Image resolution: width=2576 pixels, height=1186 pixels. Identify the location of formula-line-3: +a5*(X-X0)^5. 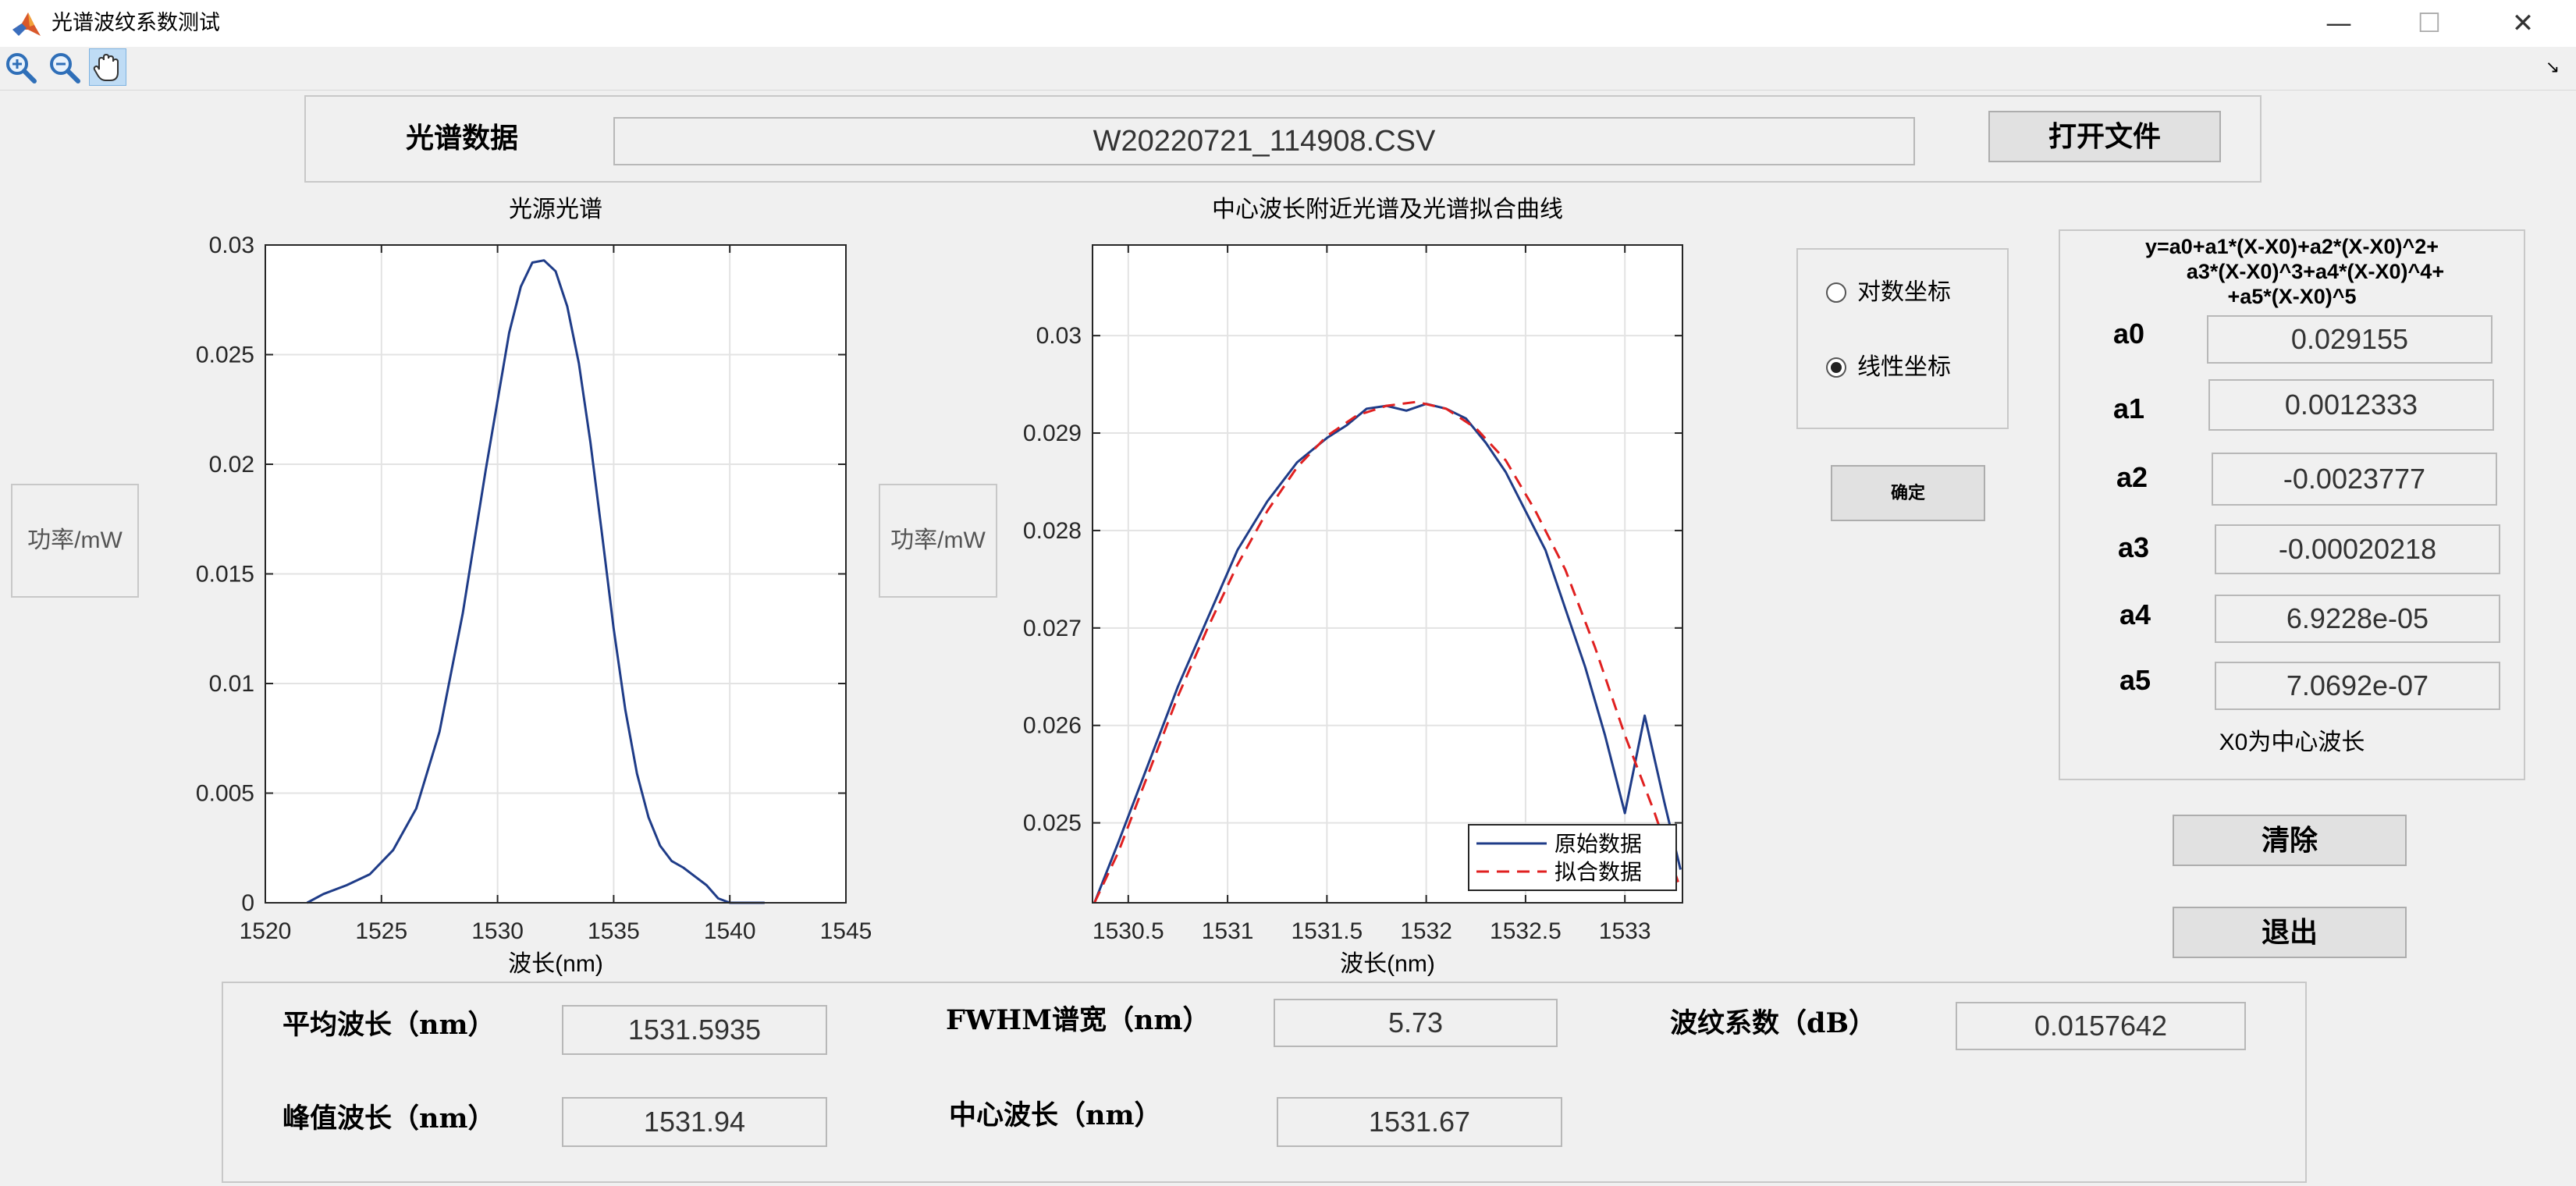
(2292, 296).